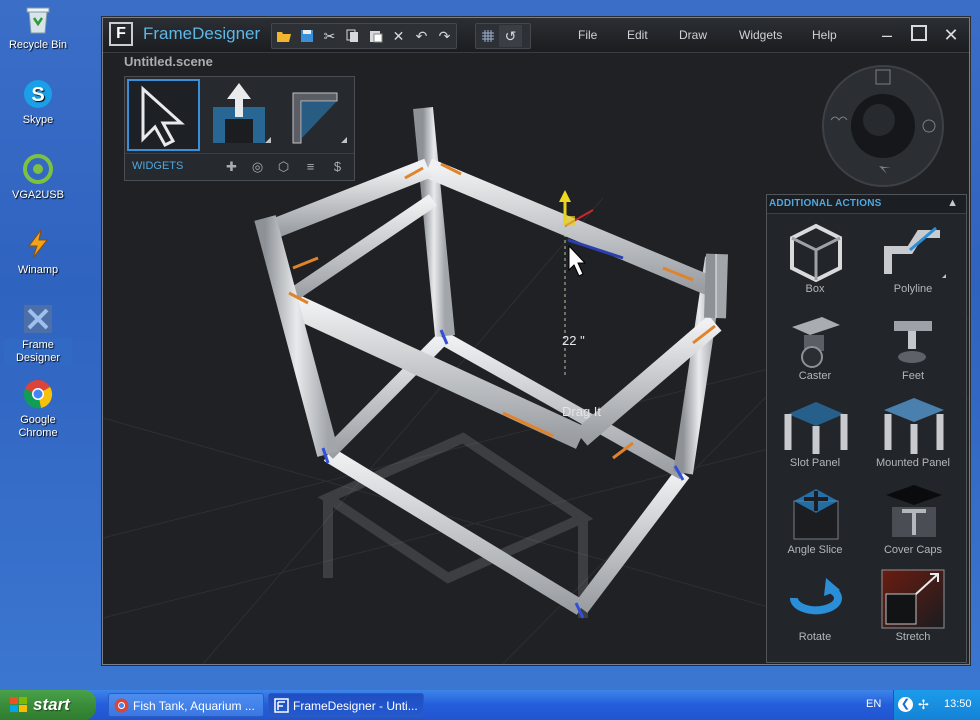  I want to click on view-toolbar: ↺, so click(503, 36).